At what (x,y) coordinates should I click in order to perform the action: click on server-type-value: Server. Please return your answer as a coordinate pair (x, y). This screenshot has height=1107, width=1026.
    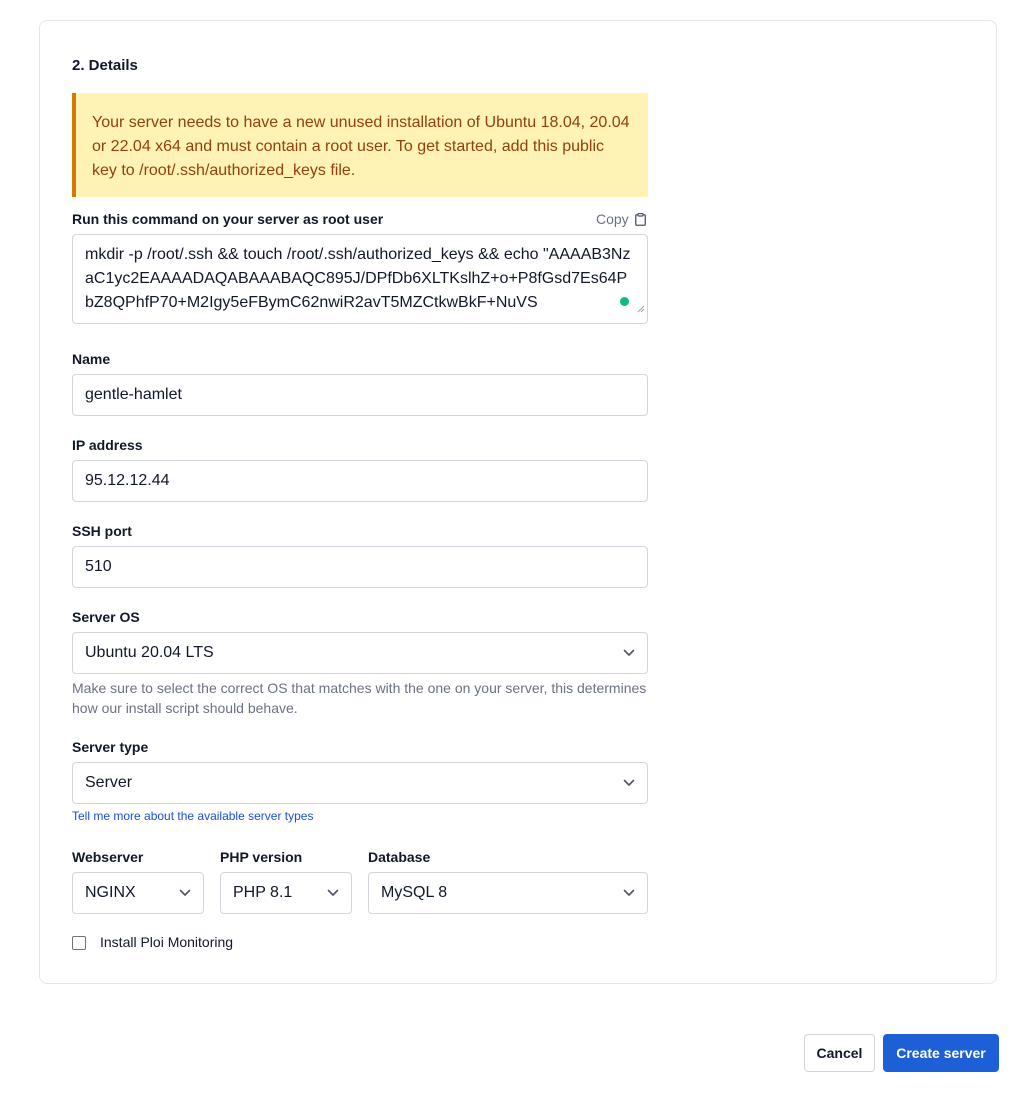
    Looking at the image, I should click on (109, 782).